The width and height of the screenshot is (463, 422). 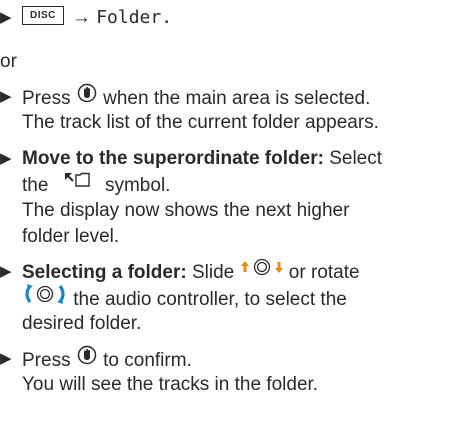 I want to click on folder-level-text: folder level., so click(x=71, y=236).